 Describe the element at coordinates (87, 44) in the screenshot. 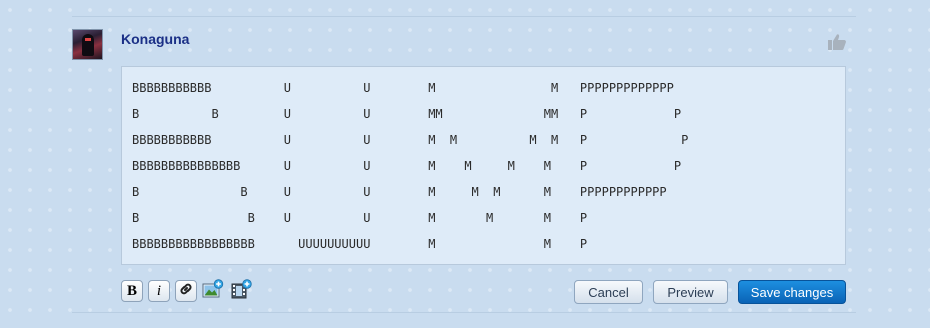

I see `avatar` at that location.